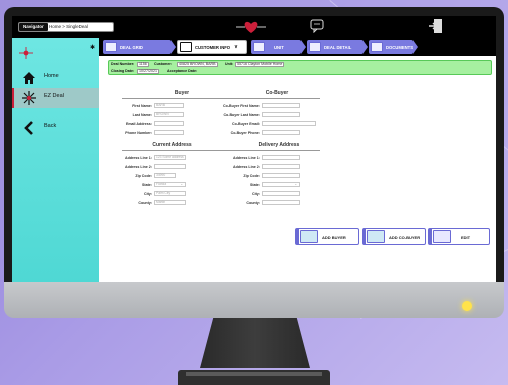 The image size is (508, 385). What do you see at coordinates (281, 132) in the screenshot?
I see `cobuyer-phone-field` at bounding box center [281, 132].